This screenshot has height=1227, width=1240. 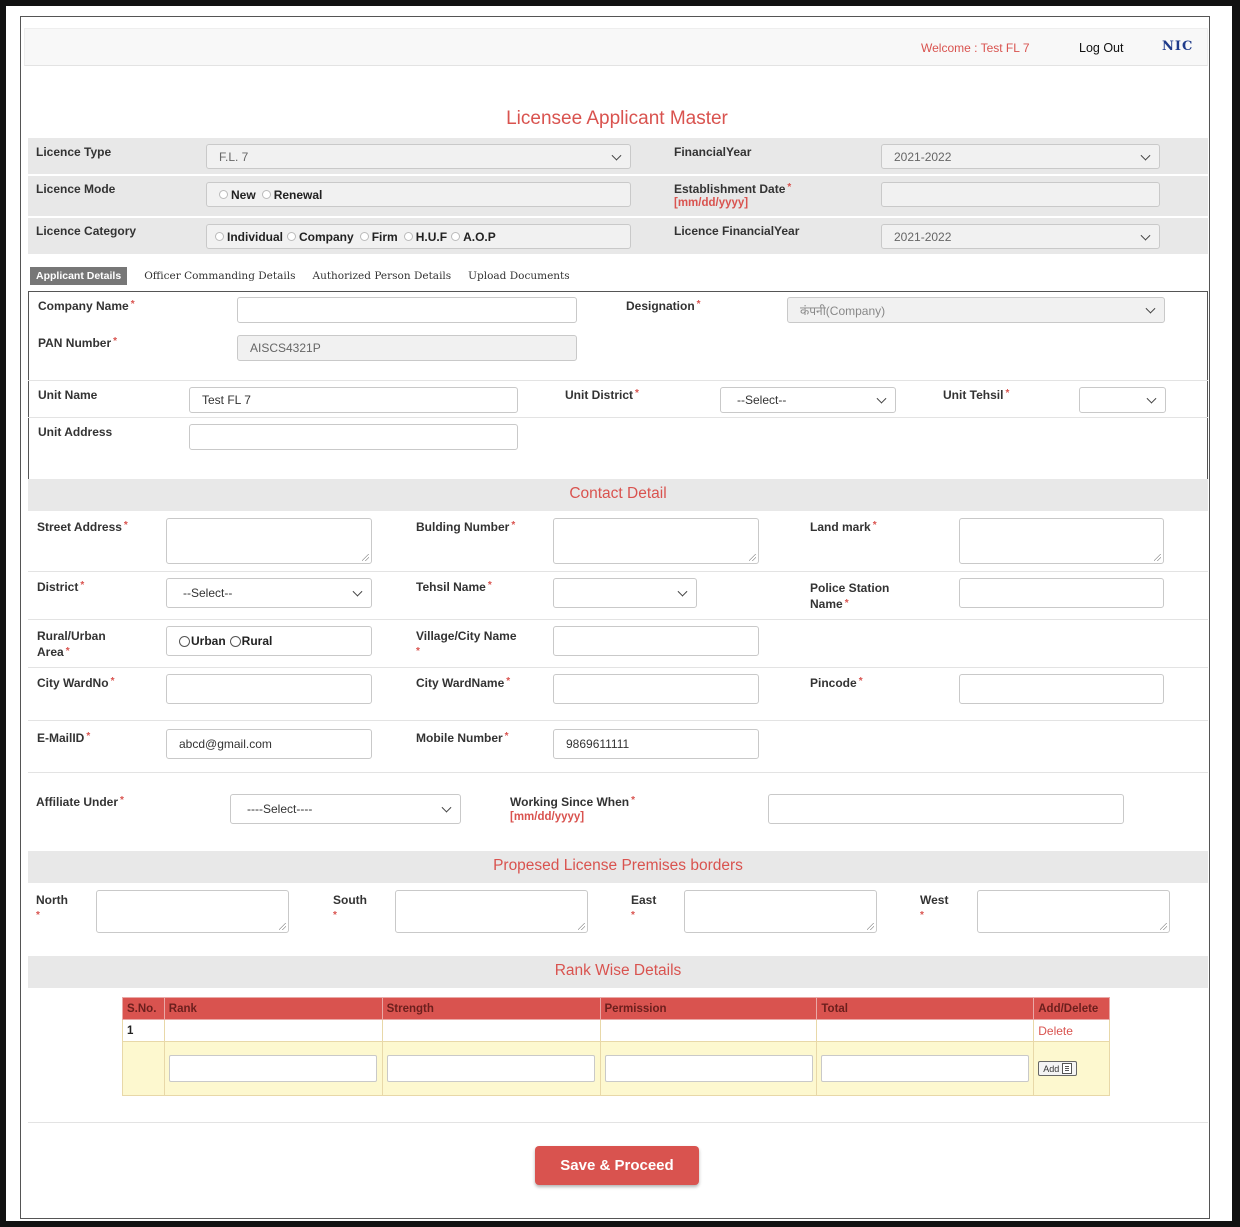 I want to click on district-select: --Select--, so click(x=269, y=593).